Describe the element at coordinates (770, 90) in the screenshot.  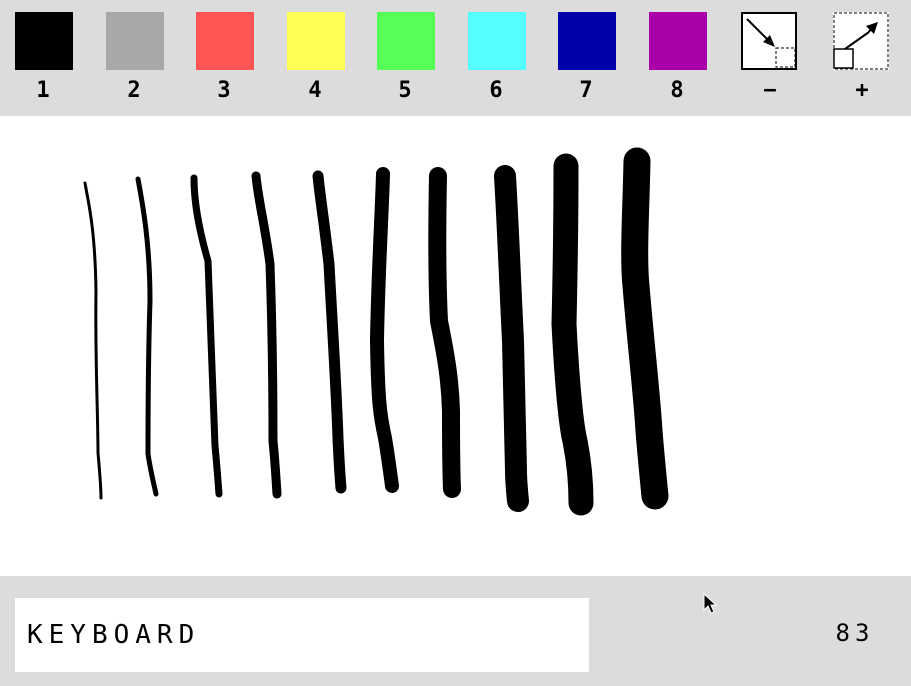
I see `decrease-label: −` at that location.